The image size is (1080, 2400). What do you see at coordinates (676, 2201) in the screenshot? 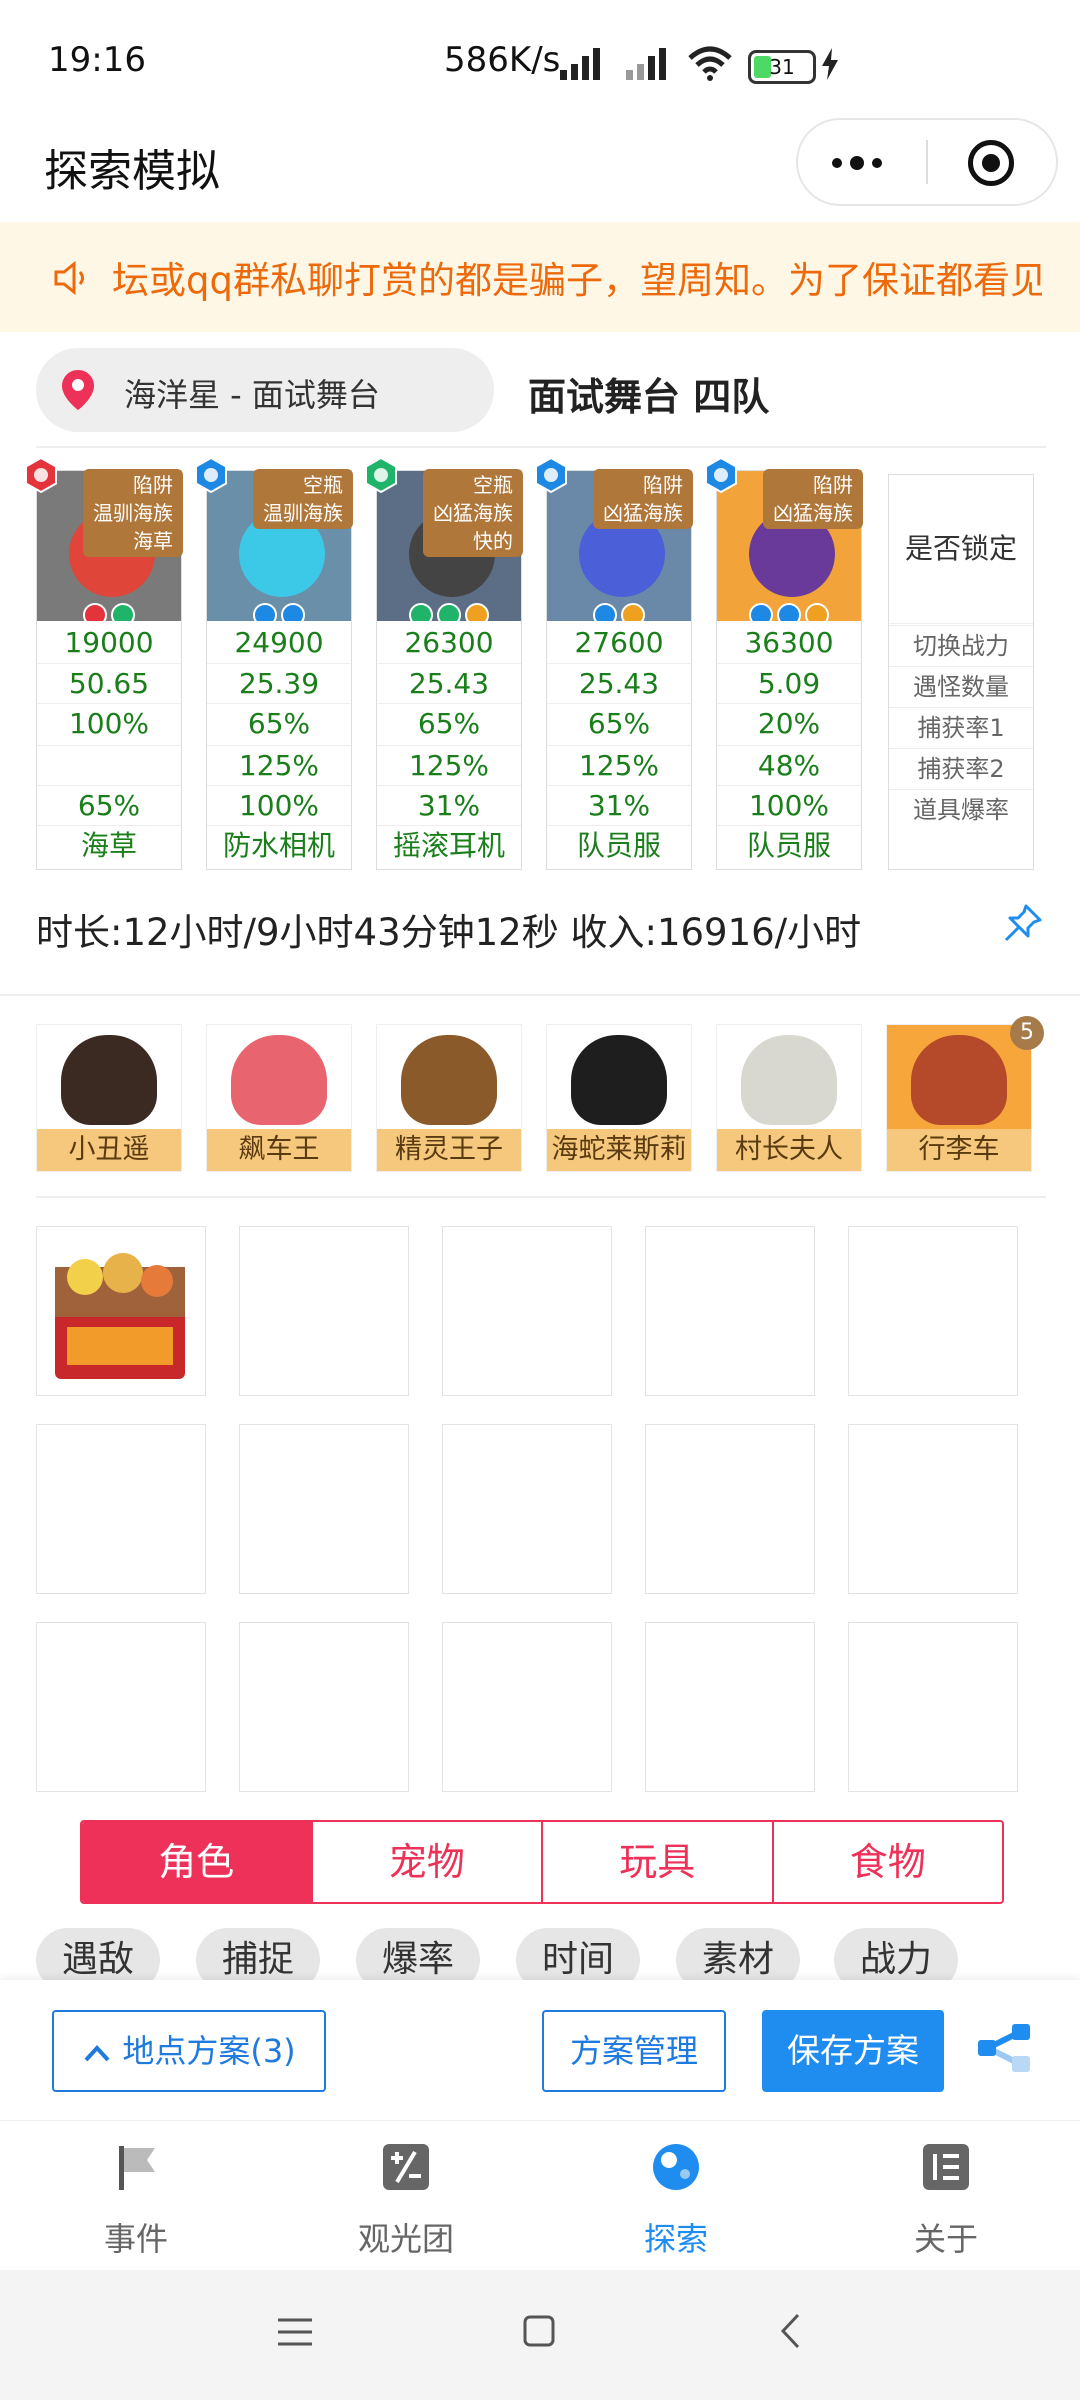
I see `nav-explore: 探索` at bounding box center [676, 2201].